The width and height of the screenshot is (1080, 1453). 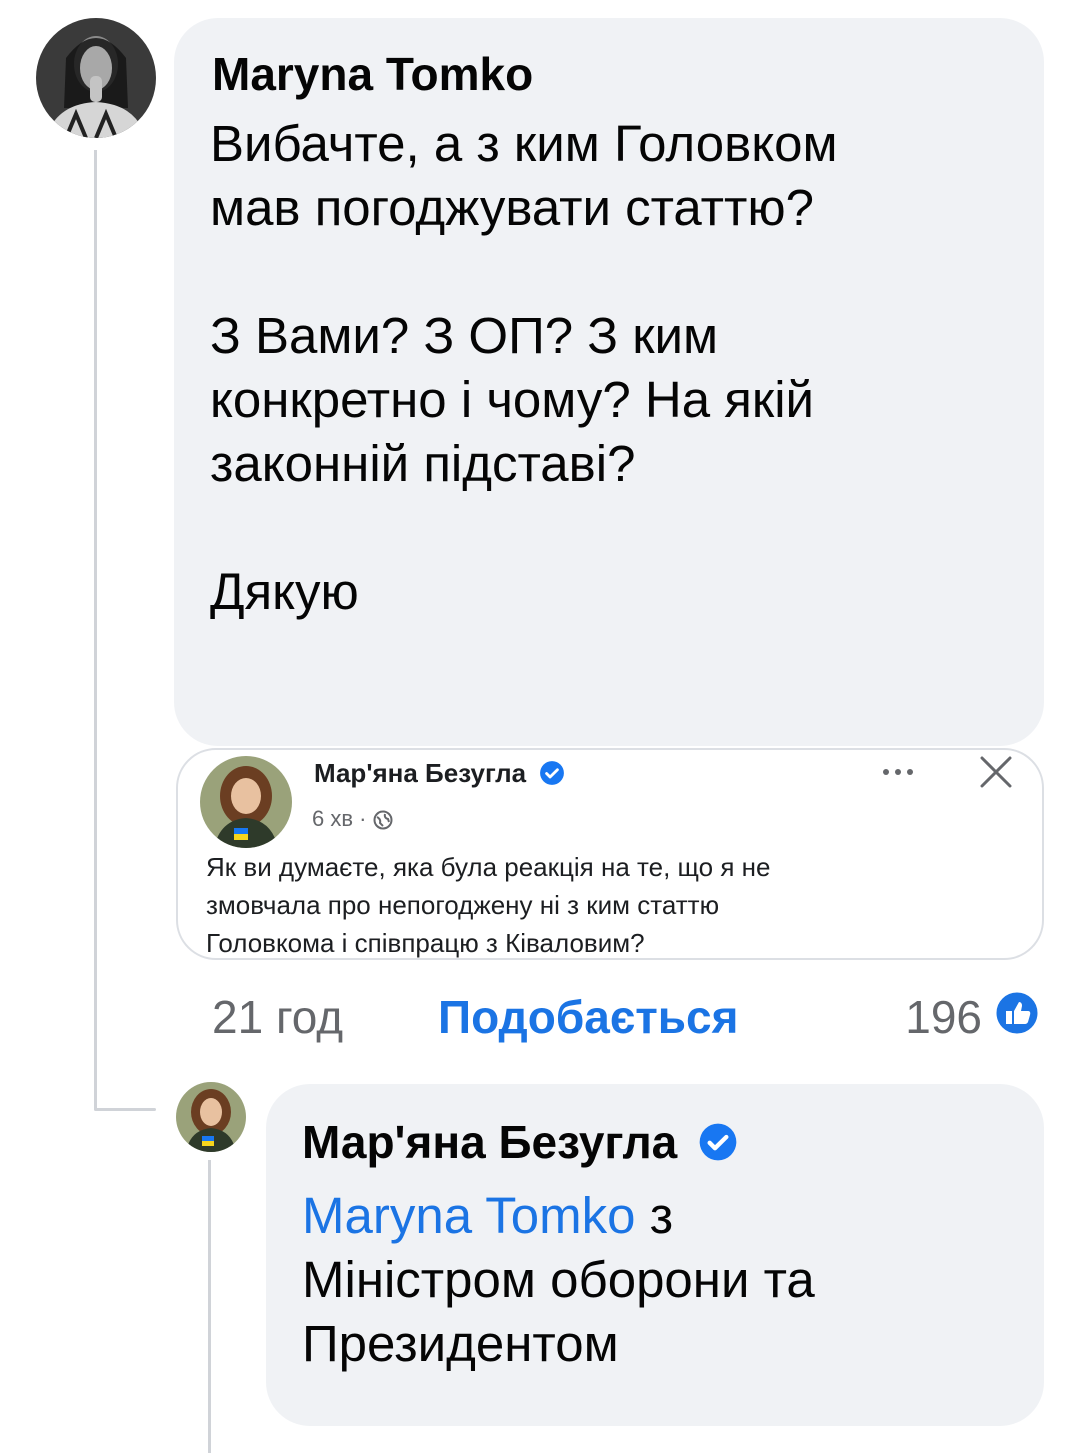 I want to click on reply-thread-line, so click(x=209, y=1306).